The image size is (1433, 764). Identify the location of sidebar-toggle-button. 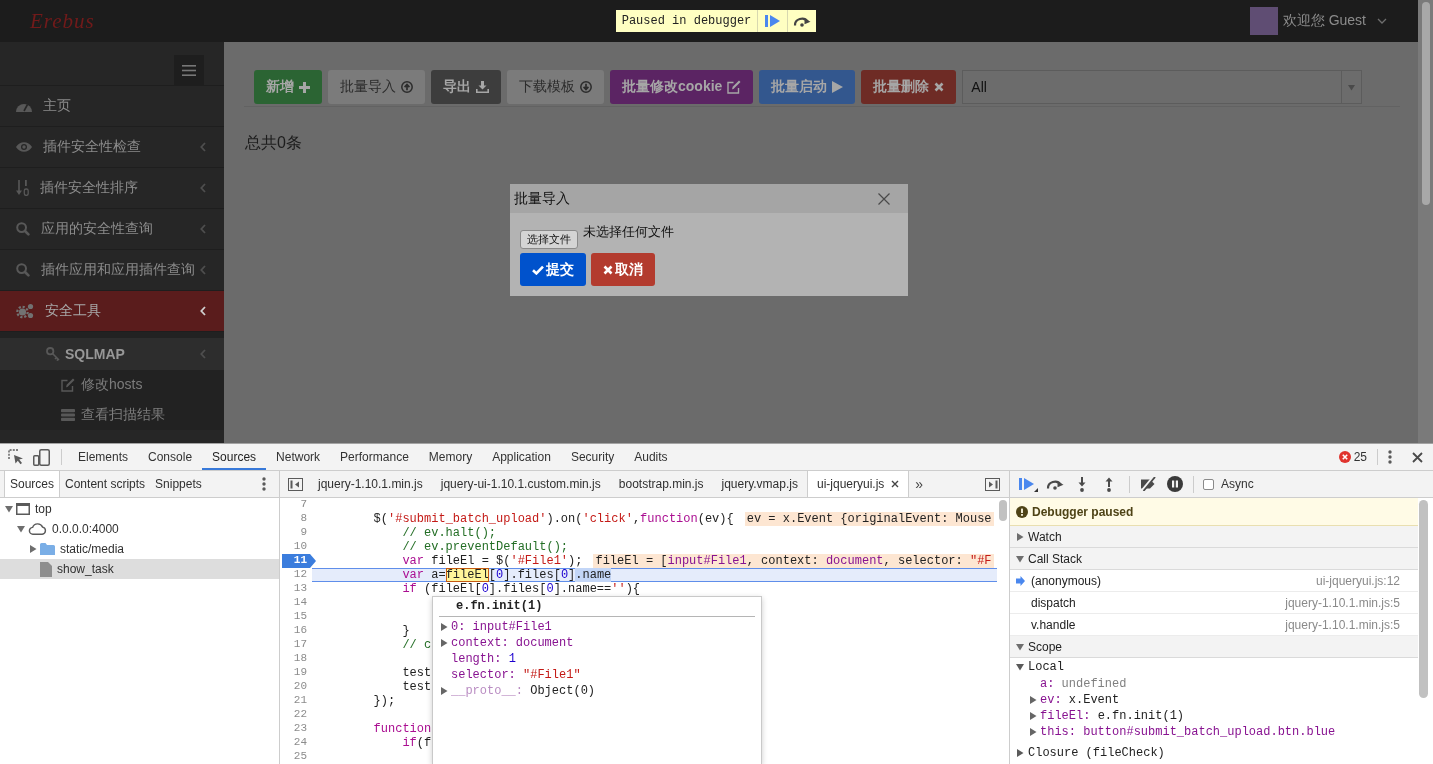
(189, 70).